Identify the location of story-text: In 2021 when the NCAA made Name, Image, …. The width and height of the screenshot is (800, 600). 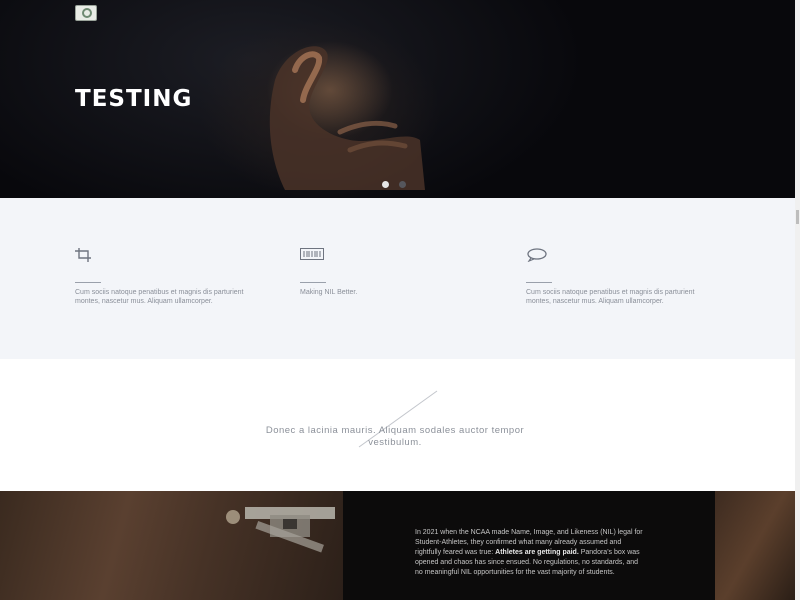
(531, 553).